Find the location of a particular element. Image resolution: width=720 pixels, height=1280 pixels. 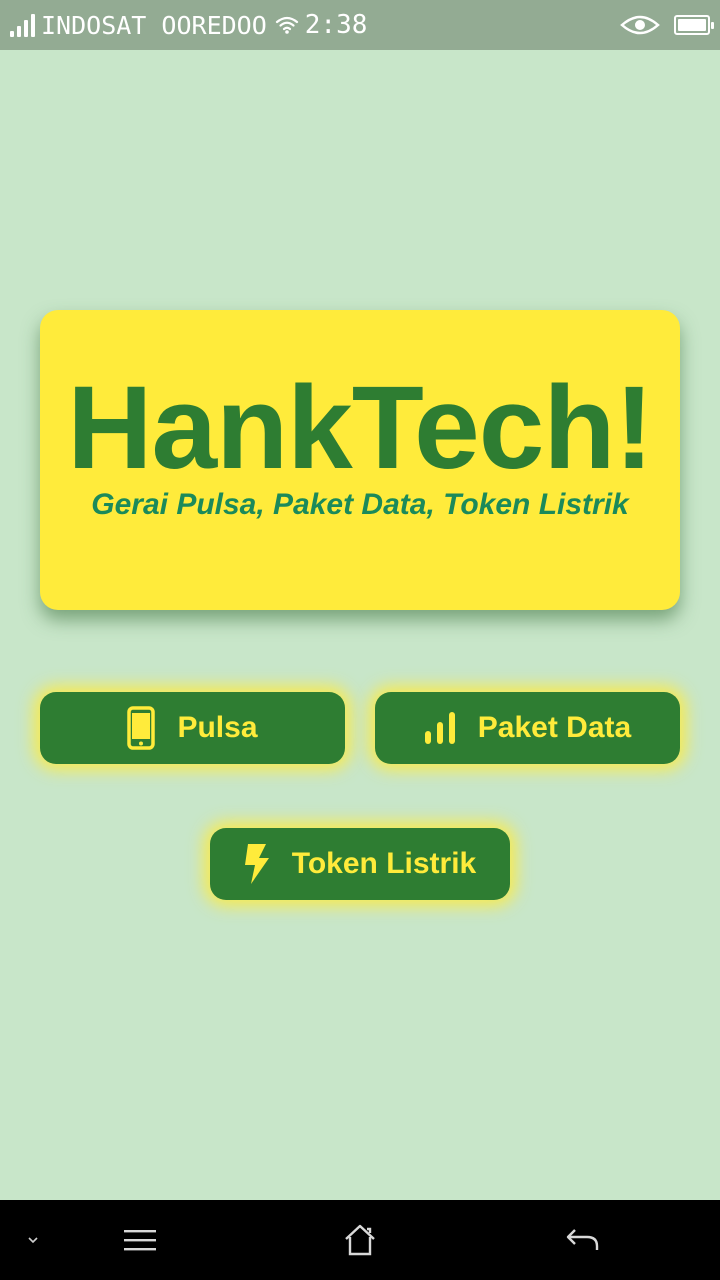

token-listrik-button-label: Token Listrik is located at coordinates (384, 863).